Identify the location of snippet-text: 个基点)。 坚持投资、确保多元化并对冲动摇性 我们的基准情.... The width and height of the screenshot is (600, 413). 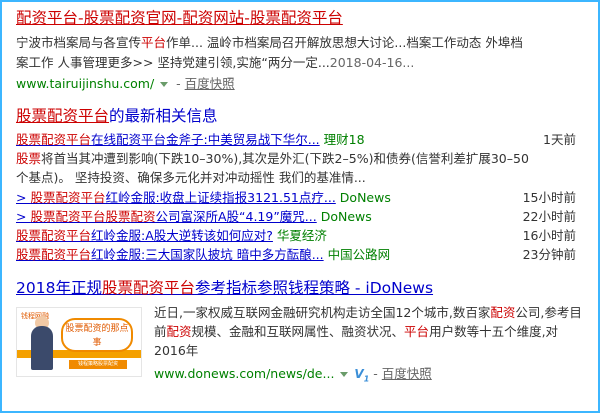
(191, 177).